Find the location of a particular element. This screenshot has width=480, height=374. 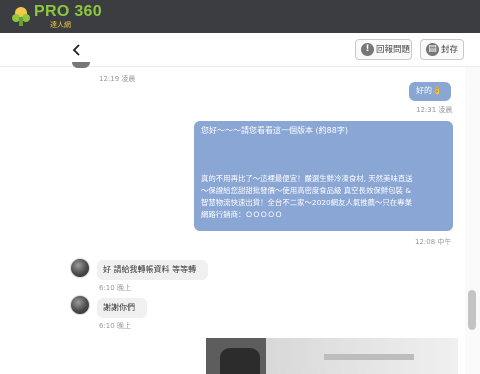

archive-icon: ▤ is located at coordinates (432, 49).